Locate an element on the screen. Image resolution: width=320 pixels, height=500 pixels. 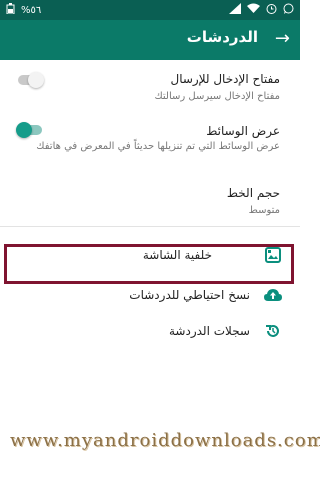
arrow-right-icon: → is located at coordinates (282, 38).